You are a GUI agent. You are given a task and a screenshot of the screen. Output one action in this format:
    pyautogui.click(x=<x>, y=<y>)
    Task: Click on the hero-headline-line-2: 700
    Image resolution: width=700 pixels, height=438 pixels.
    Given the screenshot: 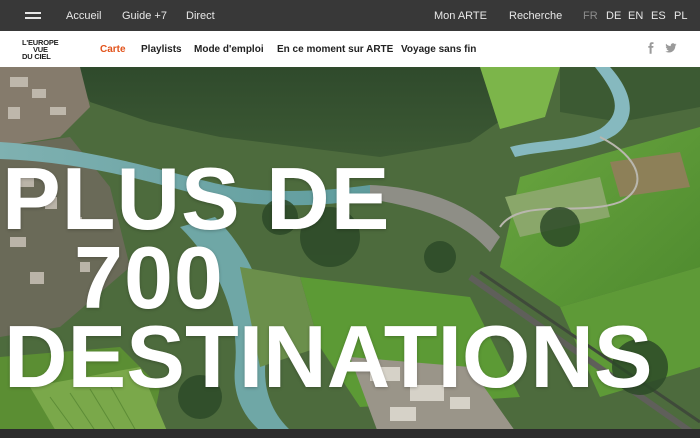 What is the action you would take?
    pyautogui.click(x=149, y=277)
    